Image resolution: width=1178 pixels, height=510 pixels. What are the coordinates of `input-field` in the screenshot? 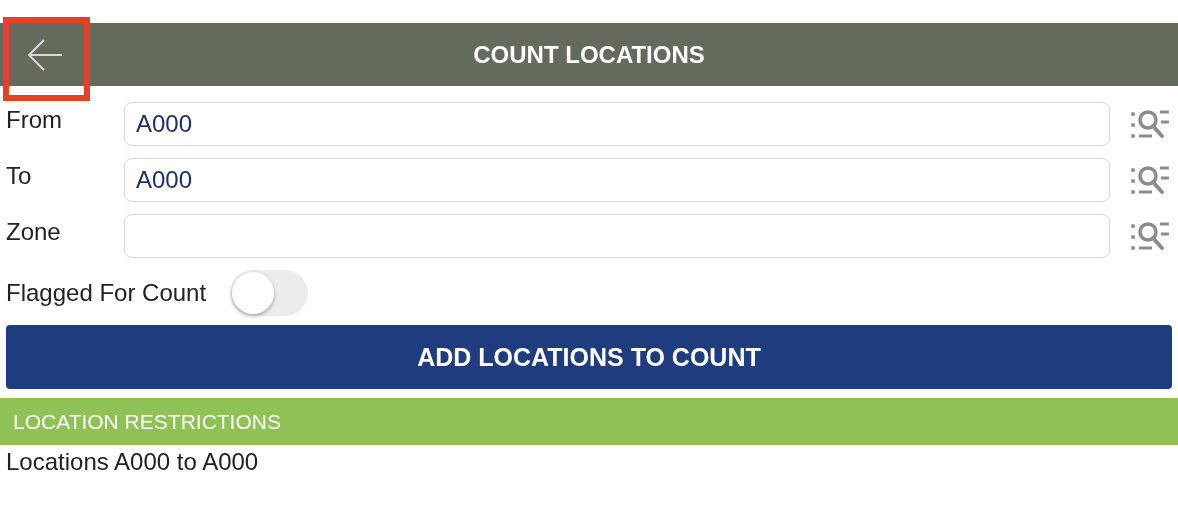 It's located at (617, 236).